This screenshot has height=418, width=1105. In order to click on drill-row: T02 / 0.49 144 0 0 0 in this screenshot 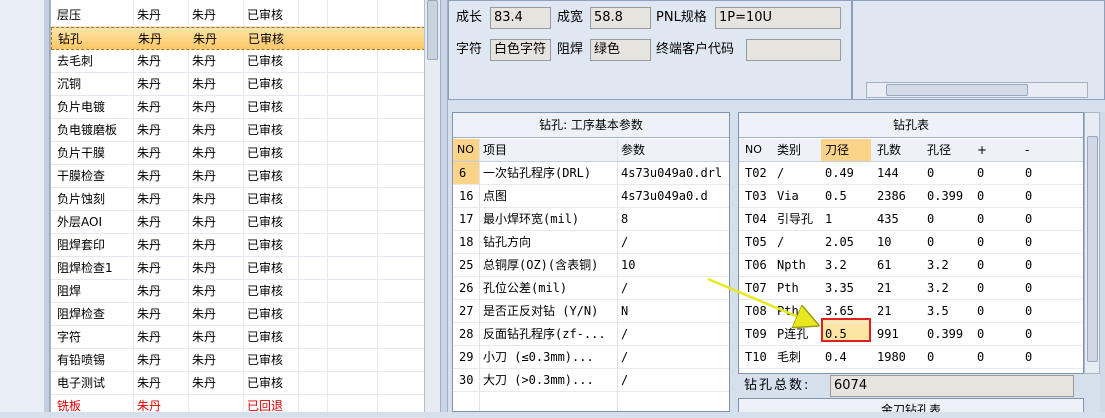, I will do `click(911, 173)`.